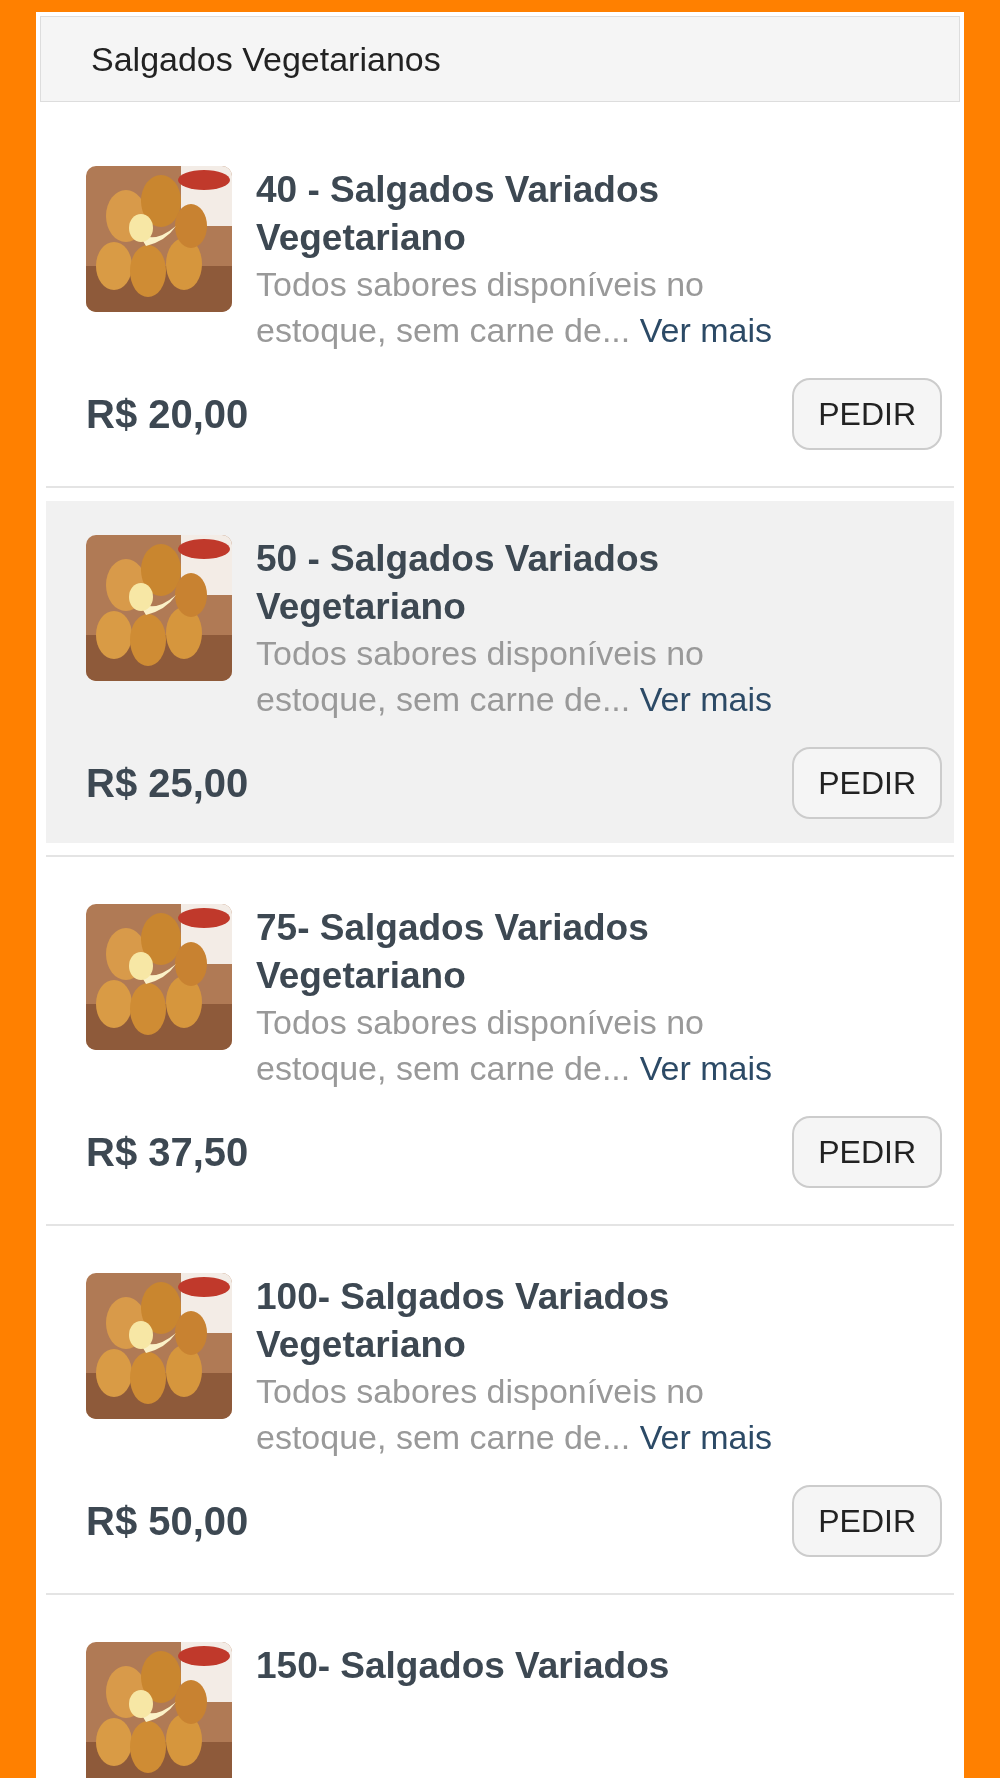 The image size is (1000, 1778). I want to click on product-title: 150- Salgados Variados, so click(463, 1665).